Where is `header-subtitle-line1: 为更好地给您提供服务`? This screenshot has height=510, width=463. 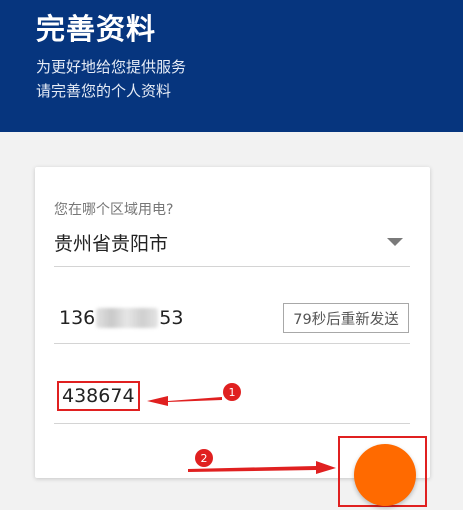 header-subtitle-line1: 为更好地给您提供服务 is located at coordinates (111, 67).